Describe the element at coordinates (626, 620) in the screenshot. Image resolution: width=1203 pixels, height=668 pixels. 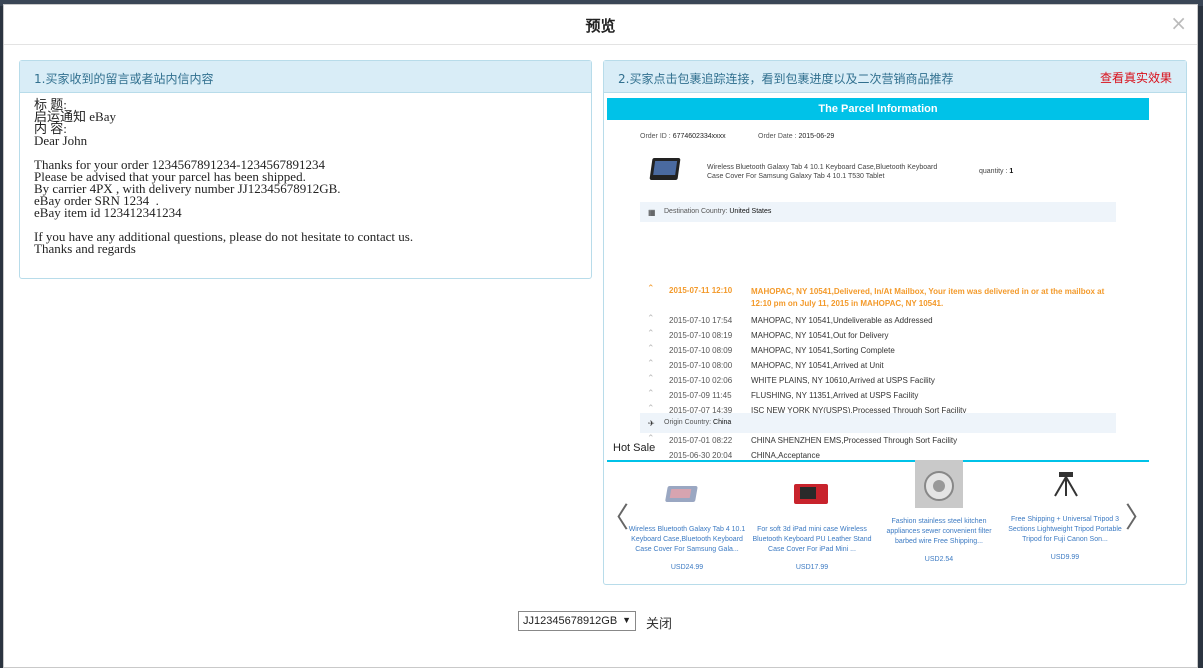
I see `chevron-down-icon: ▼` at that location.